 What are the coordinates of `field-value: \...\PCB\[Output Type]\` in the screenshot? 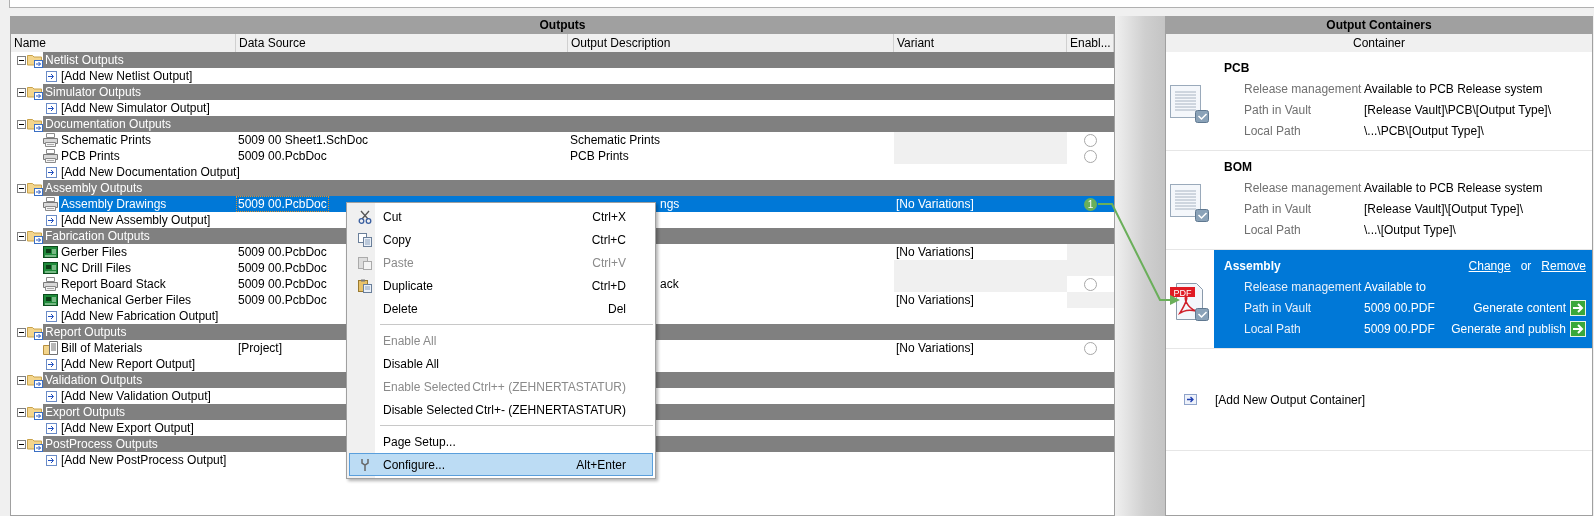 It's located at (1424, 130).